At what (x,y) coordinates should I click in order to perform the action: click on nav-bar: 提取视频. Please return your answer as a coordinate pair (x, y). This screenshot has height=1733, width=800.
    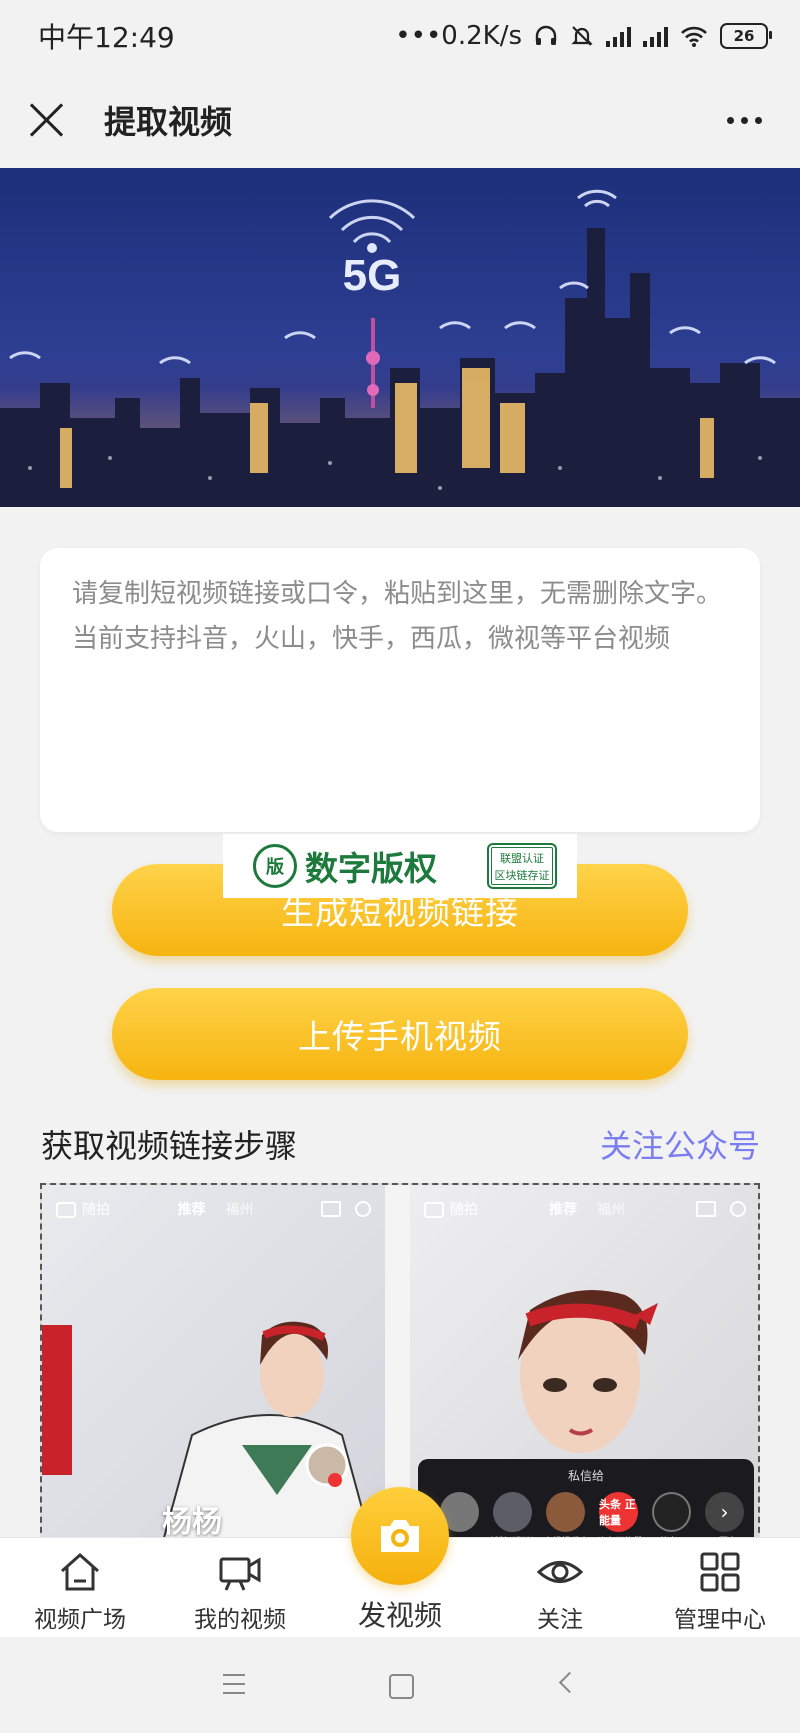
    Looking at the image, I should click on (400, 120).